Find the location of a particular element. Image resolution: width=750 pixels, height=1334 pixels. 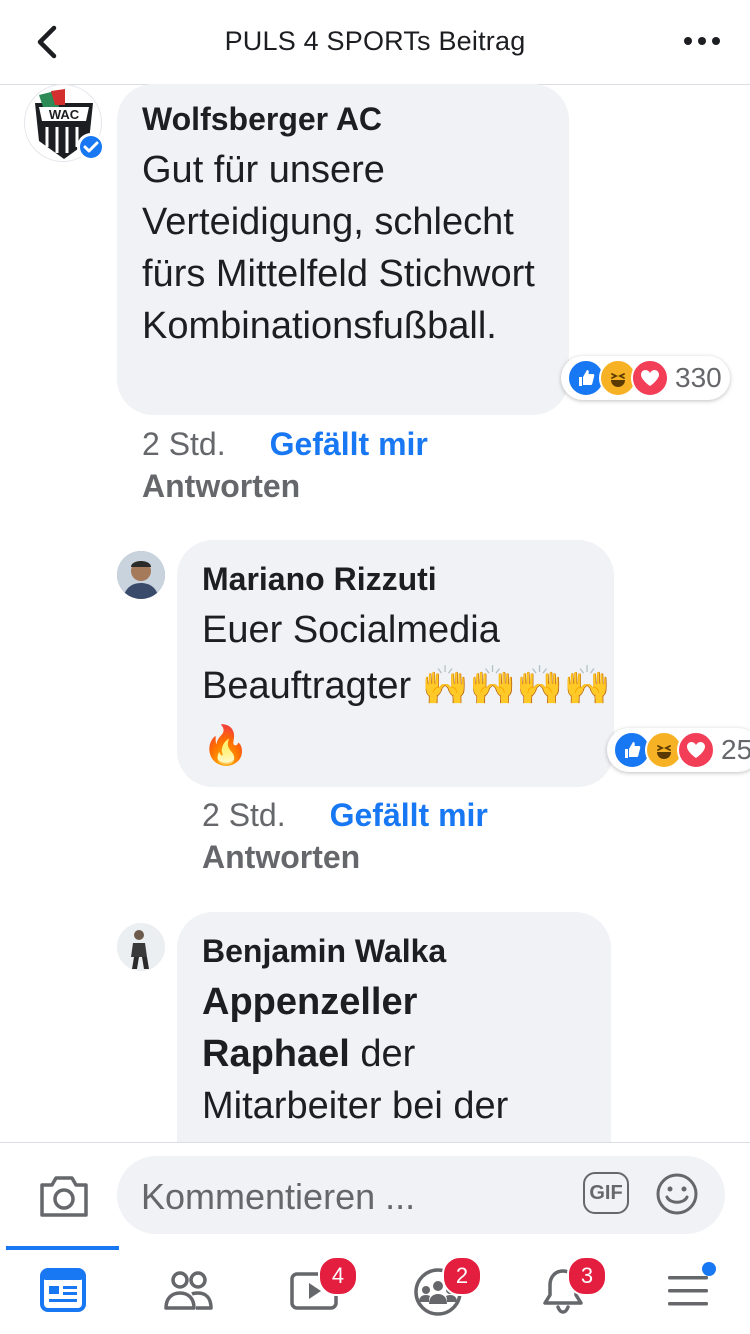

friends-icon is located at coordinates (188, 1290).